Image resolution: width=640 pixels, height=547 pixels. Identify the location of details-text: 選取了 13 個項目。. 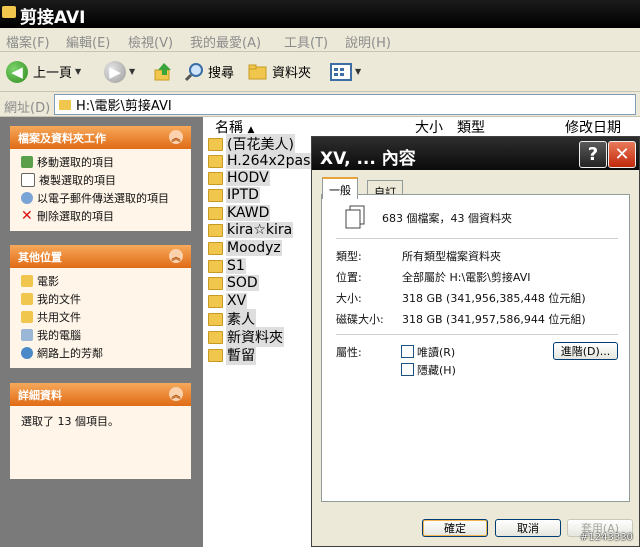
(70, 421).